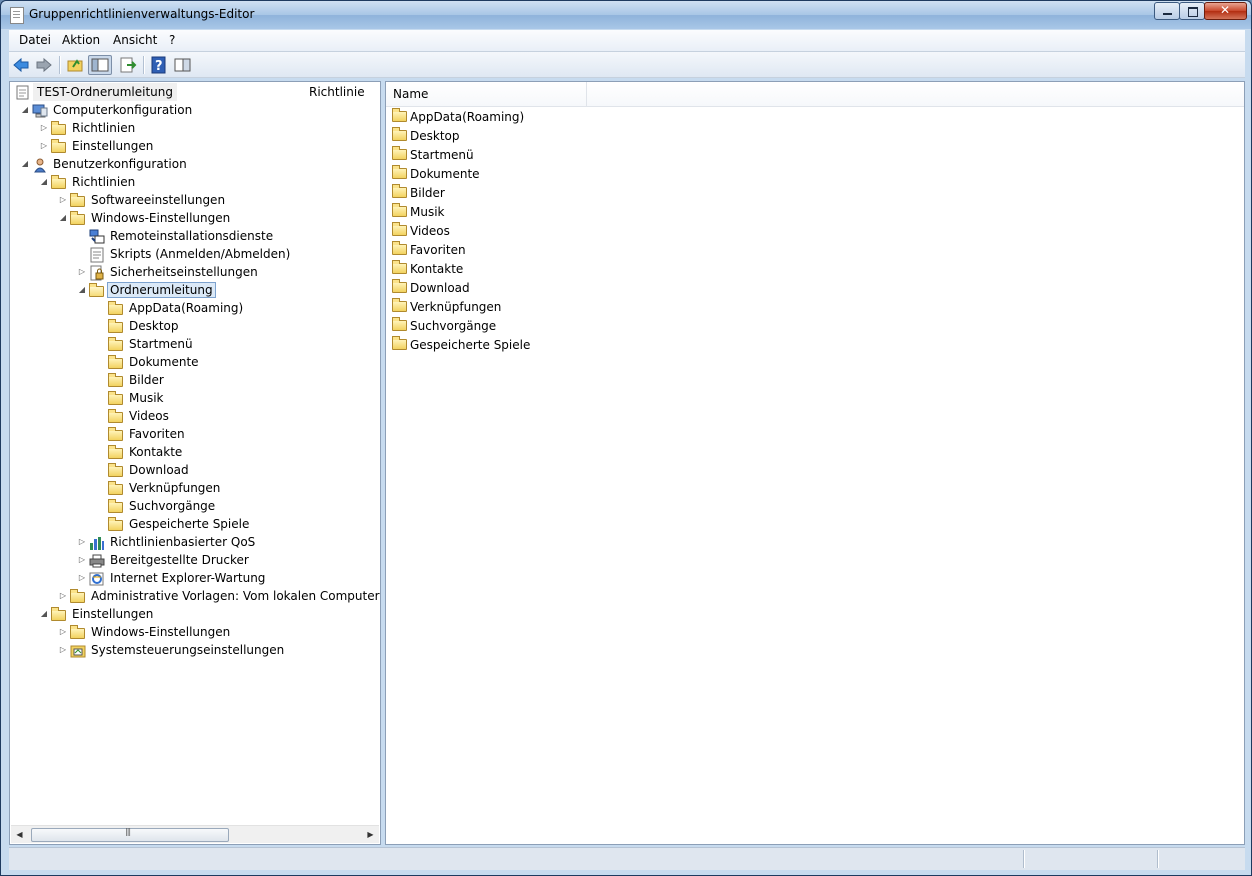 Image resolution: width=1252 pixels, height=876 pixels. I want to click on tree-node: ▷ Richtlinien, so click(195, 128).